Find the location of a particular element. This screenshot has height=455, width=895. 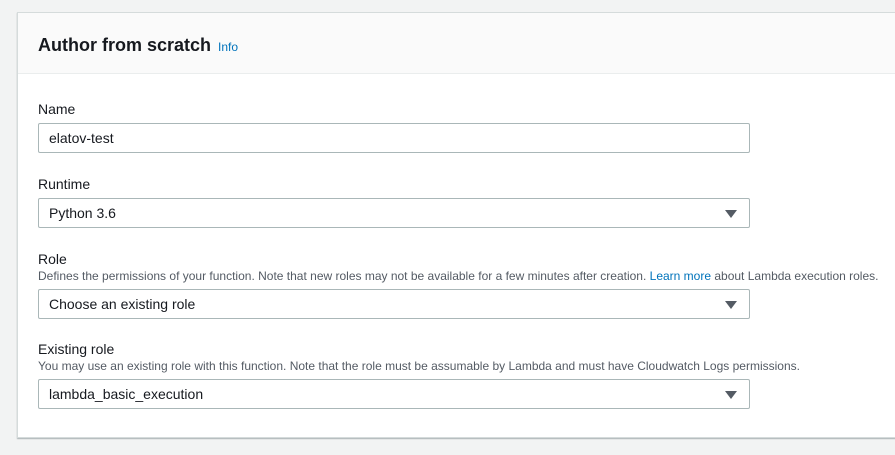

runtime-field-group: Runtime is located at coordinates (64, 184).